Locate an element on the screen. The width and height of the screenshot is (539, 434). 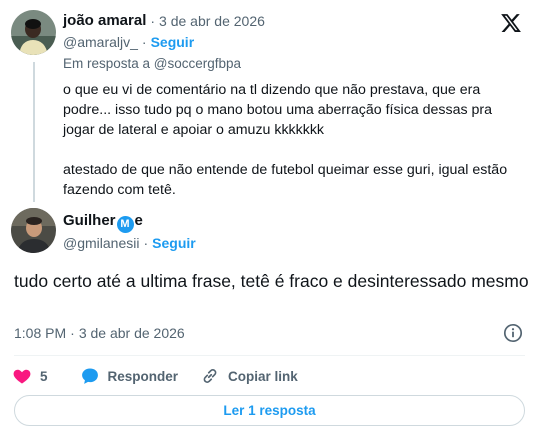
like-button: 5 is located at coordinates (30, 376).